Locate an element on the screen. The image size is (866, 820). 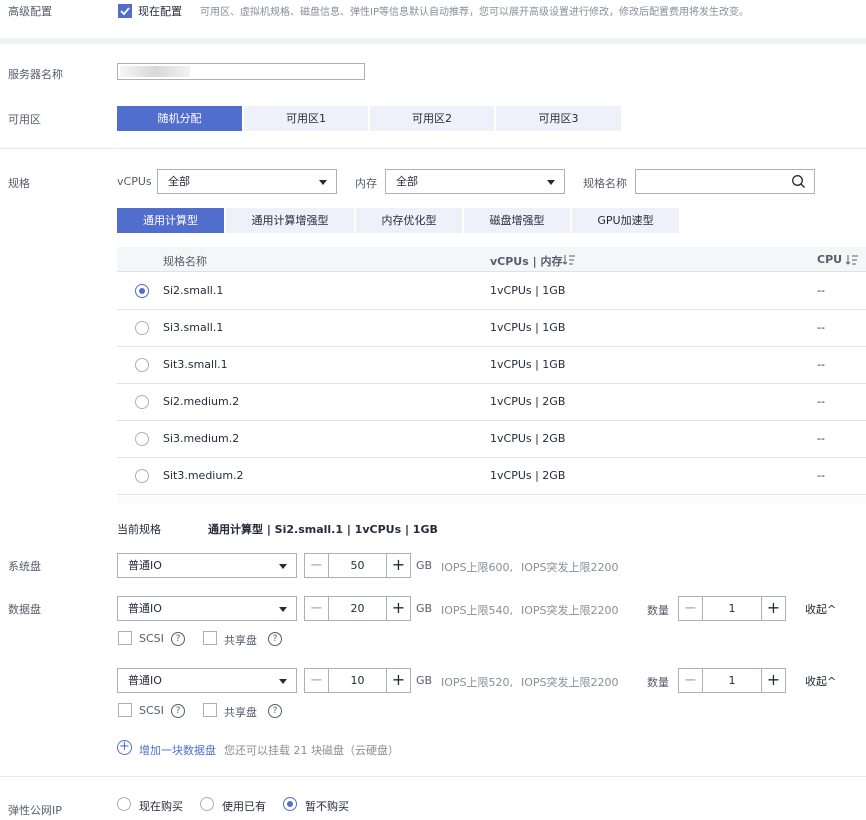
search-icon is located at coordinates (798, 181).